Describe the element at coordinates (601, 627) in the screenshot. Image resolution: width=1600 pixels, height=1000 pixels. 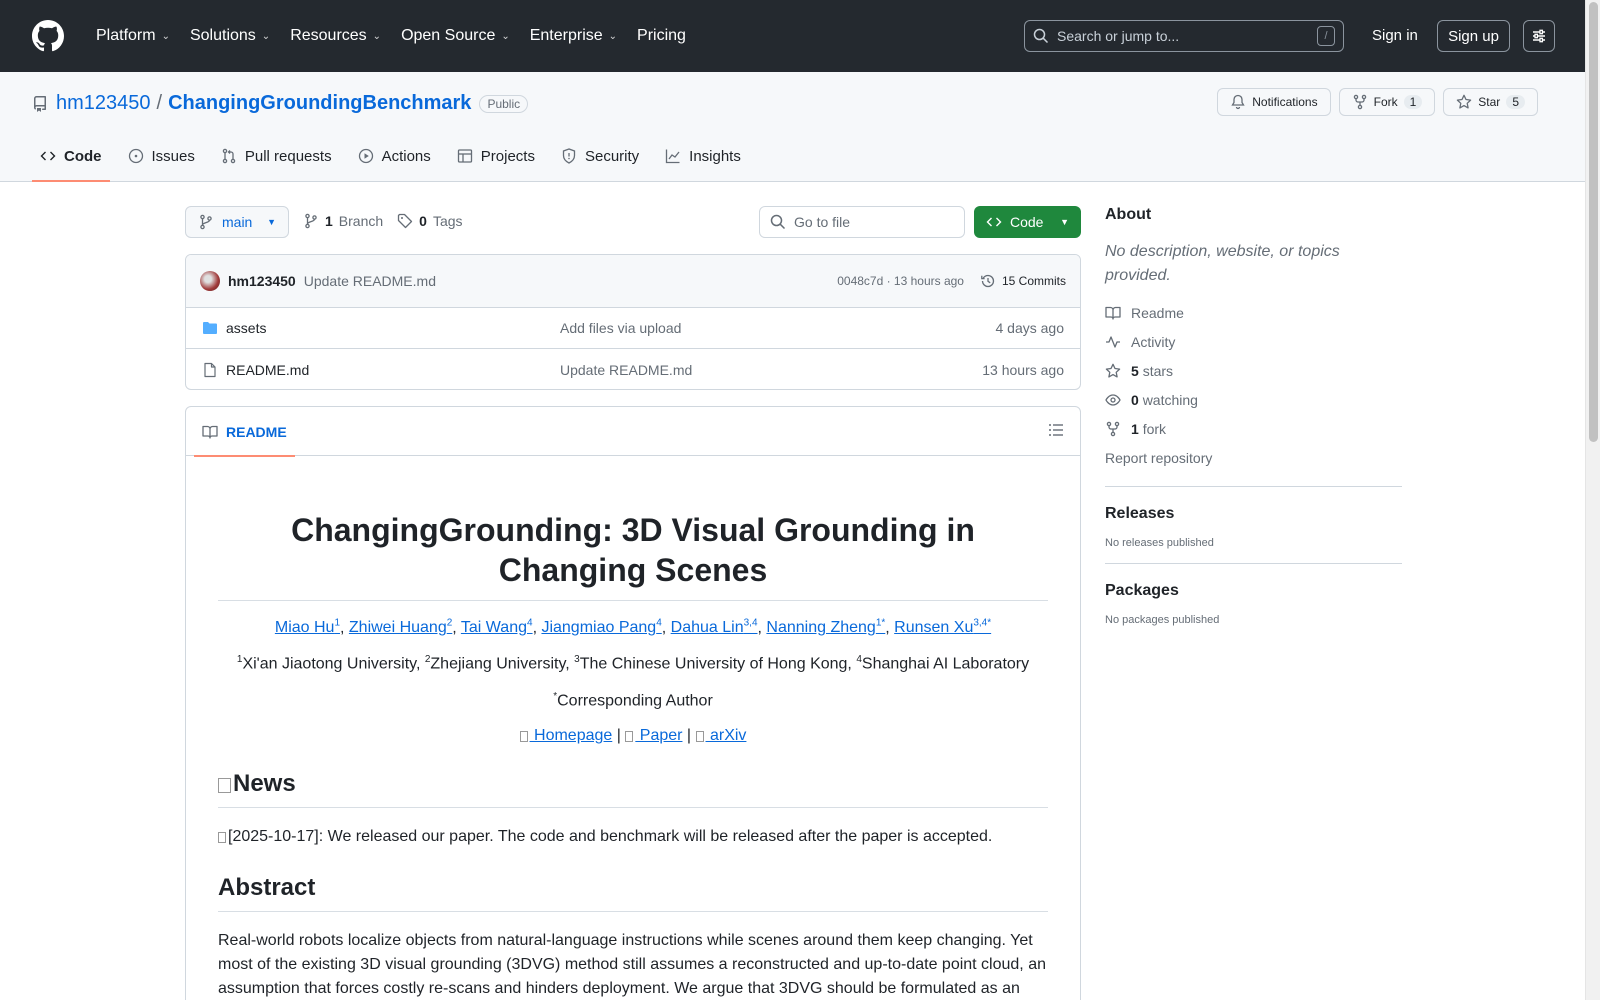
I see `author-link: Jiangmiao Pang4` at that location.